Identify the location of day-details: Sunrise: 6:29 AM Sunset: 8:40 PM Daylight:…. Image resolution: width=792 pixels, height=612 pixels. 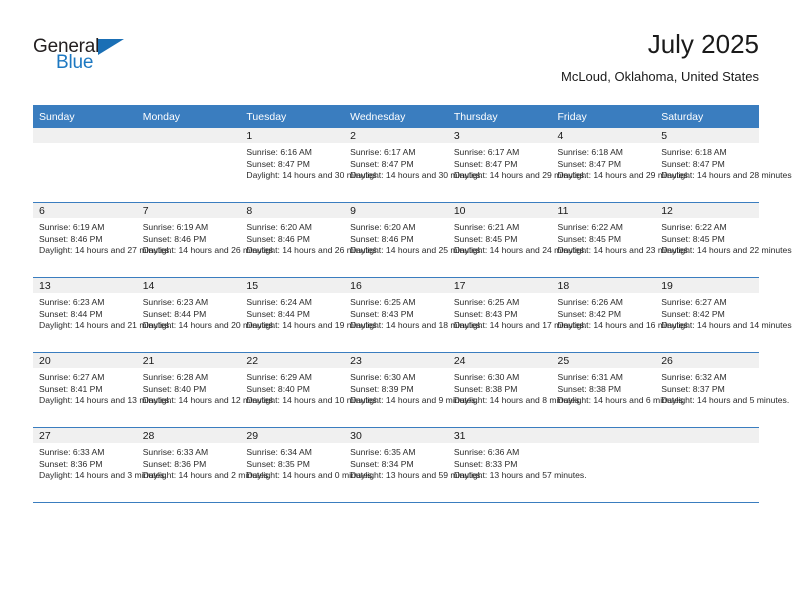
(309, 387).